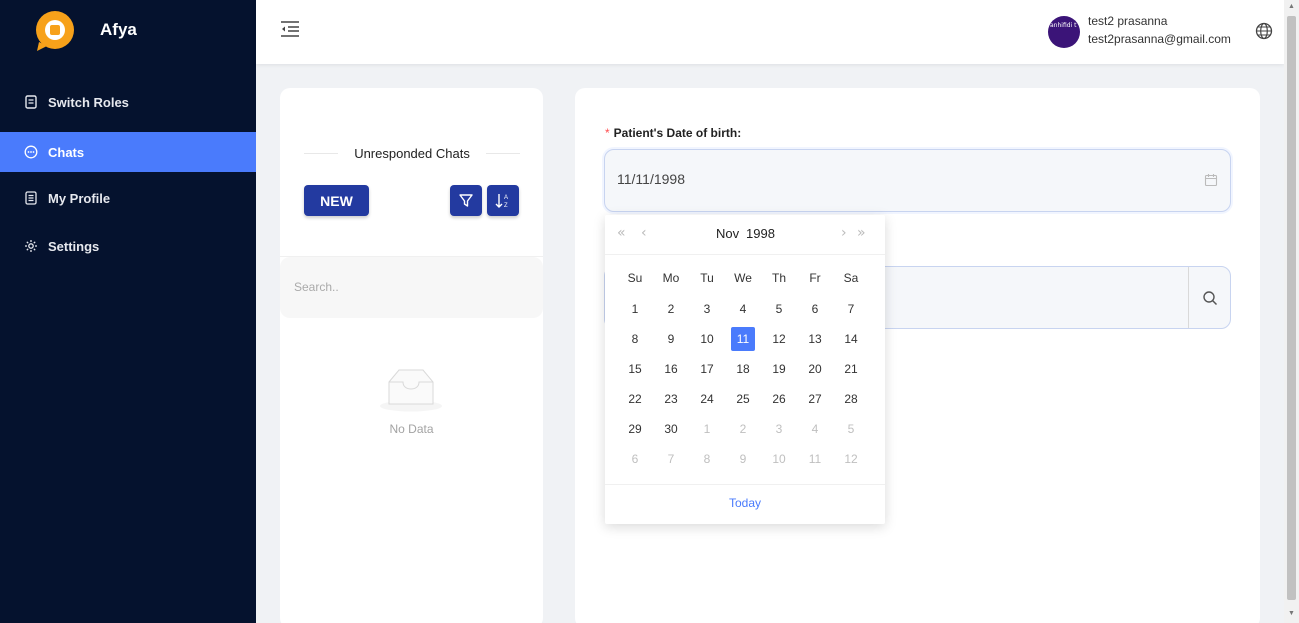  Describe the element at coordinates (745, 235) in the screenshot. I see `date-picker-header: « ‹ Nov 1998 › »` at that location.